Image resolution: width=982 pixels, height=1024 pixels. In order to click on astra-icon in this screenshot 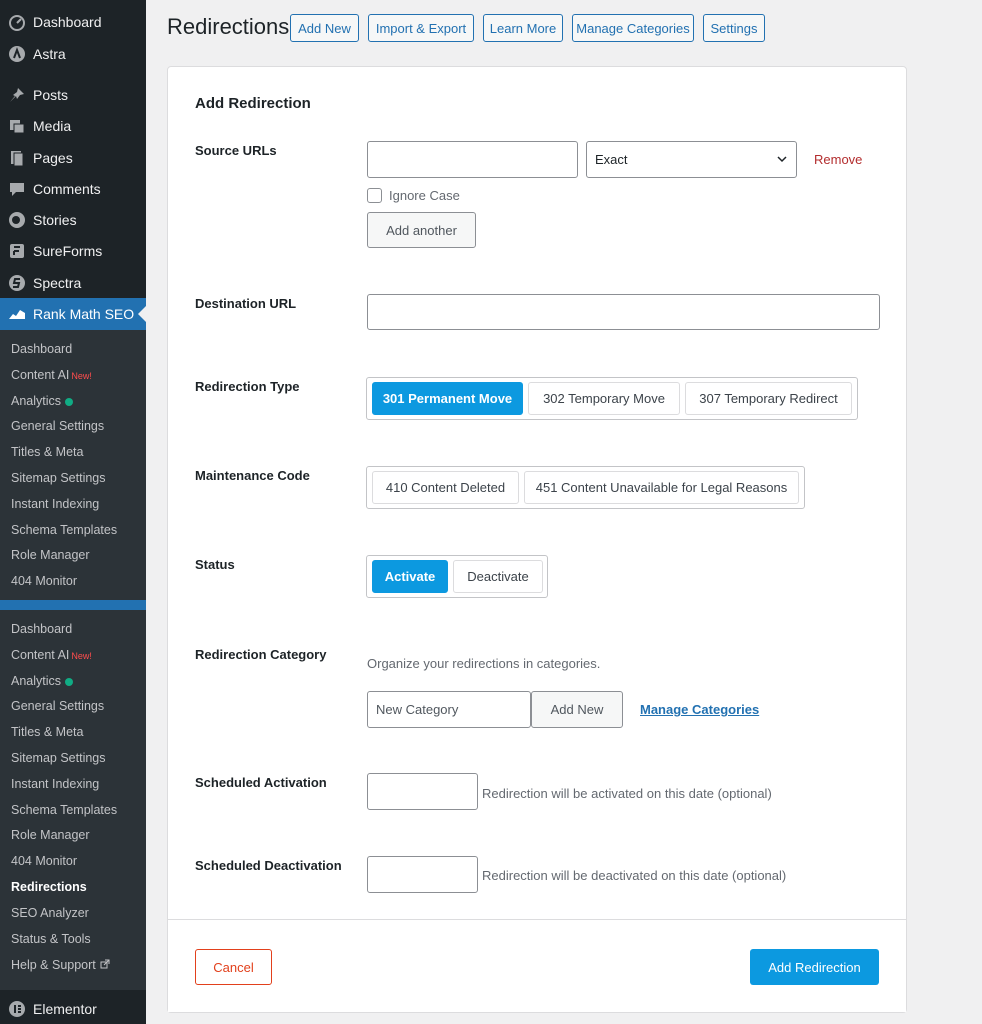, I will do `click(17, 54)`.